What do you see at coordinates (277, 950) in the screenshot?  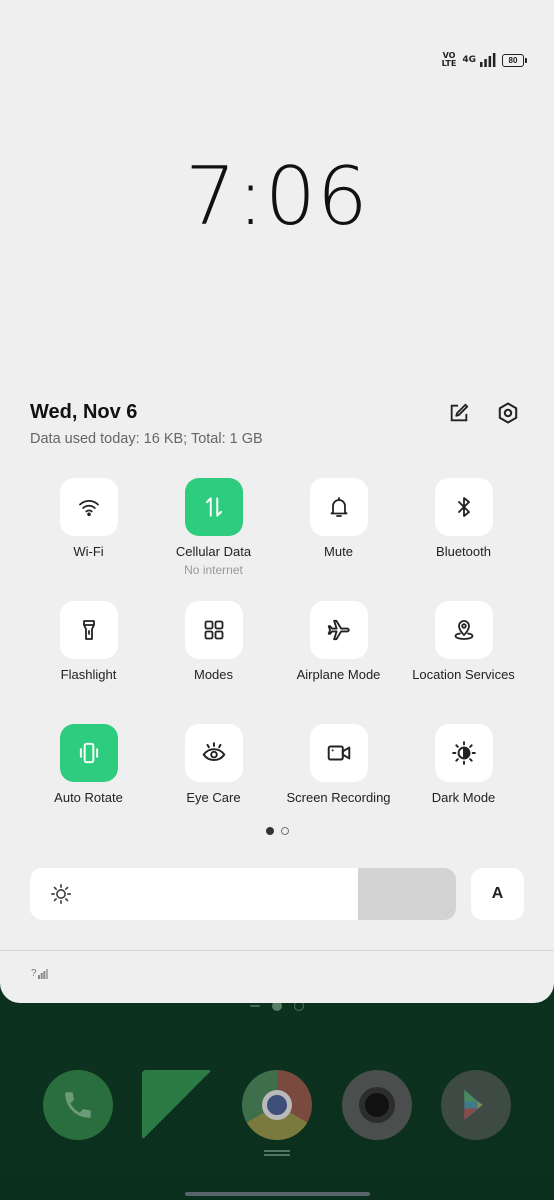 I see `panel-divider` at bounding box center [277, 950].